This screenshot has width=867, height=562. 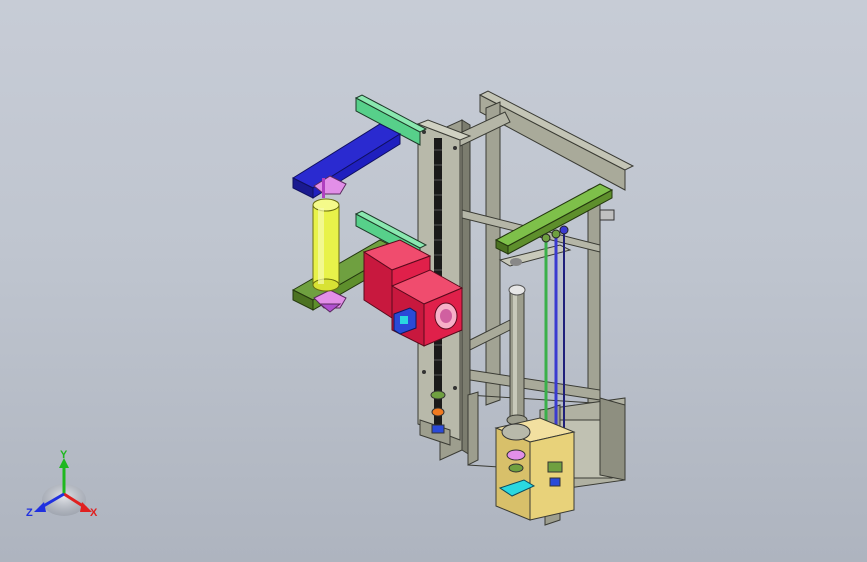 I want to click on orientation-triad: Y X Z, so click(x=62, y=484).